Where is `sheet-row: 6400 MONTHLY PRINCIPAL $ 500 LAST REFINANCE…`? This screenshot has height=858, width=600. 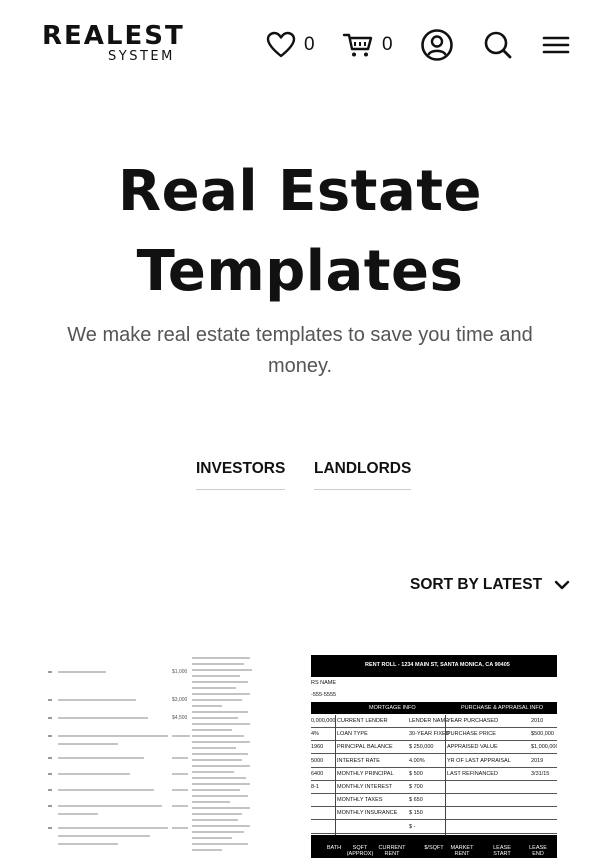
sheet-row: 6400 MONTHLY PRINCIPAL $ 500 LAST REFINANCE… is located at coordinates (434, 774).